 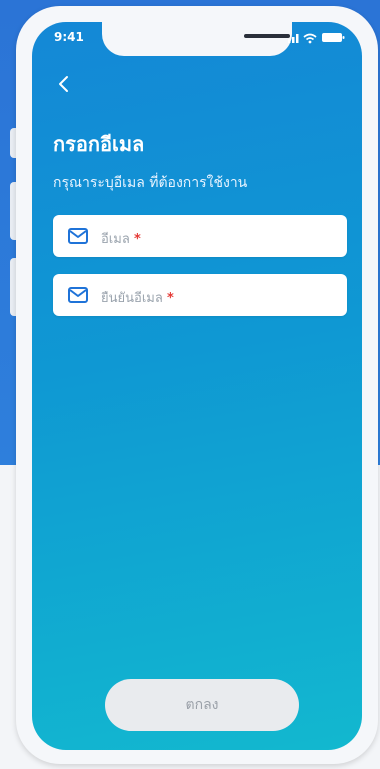 I want to click on email-placeholder-text: อีเมล, so click(x=115, y=239).